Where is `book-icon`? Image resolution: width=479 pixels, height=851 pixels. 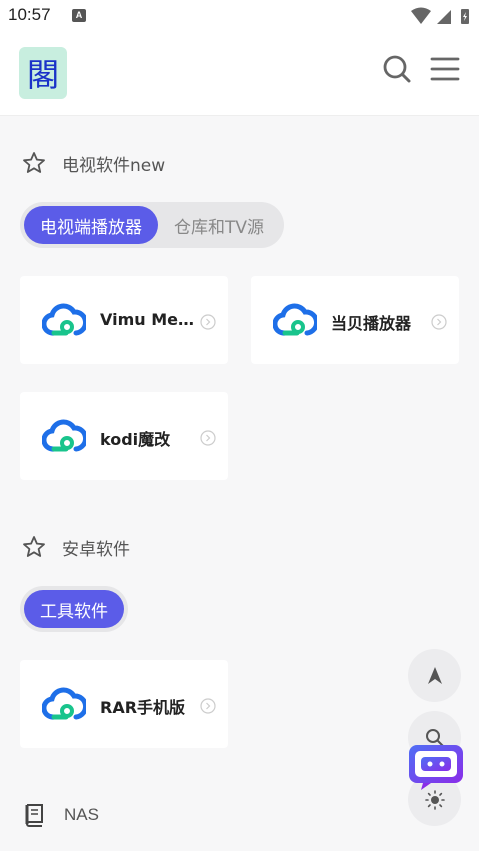 book-icon is located at coordinates (34, 815).